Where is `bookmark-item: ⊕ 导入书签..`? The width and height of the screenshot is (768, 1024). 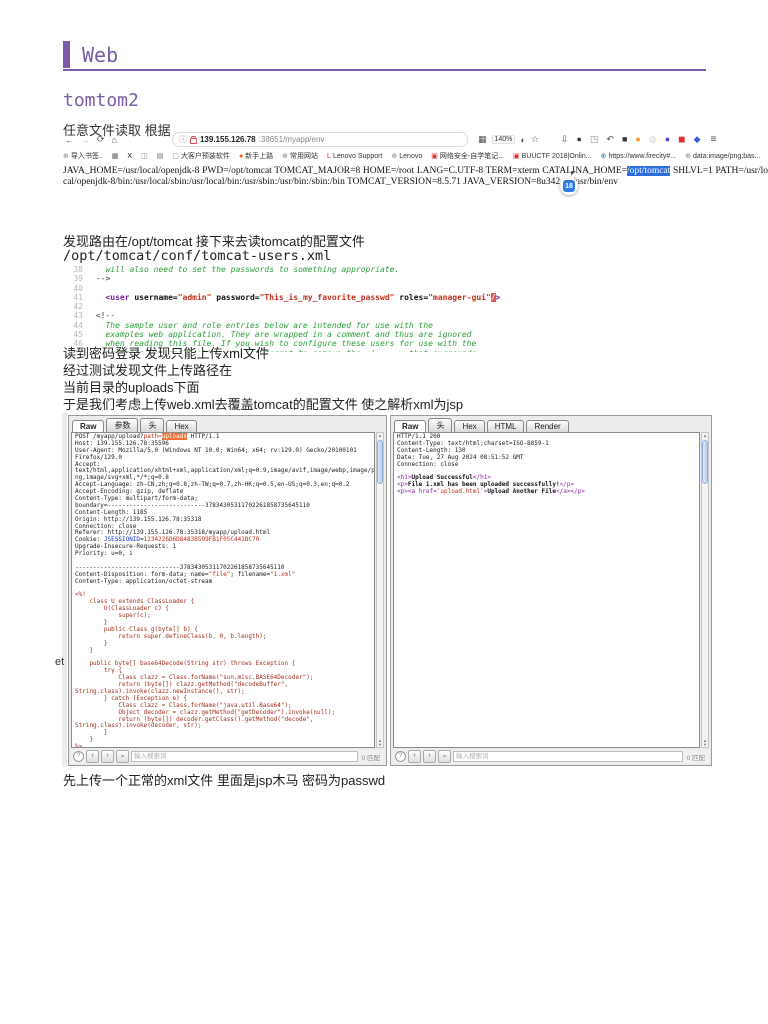
bookmark-item: ⊕ 导入书签.. is located at coordinates (83, 156).